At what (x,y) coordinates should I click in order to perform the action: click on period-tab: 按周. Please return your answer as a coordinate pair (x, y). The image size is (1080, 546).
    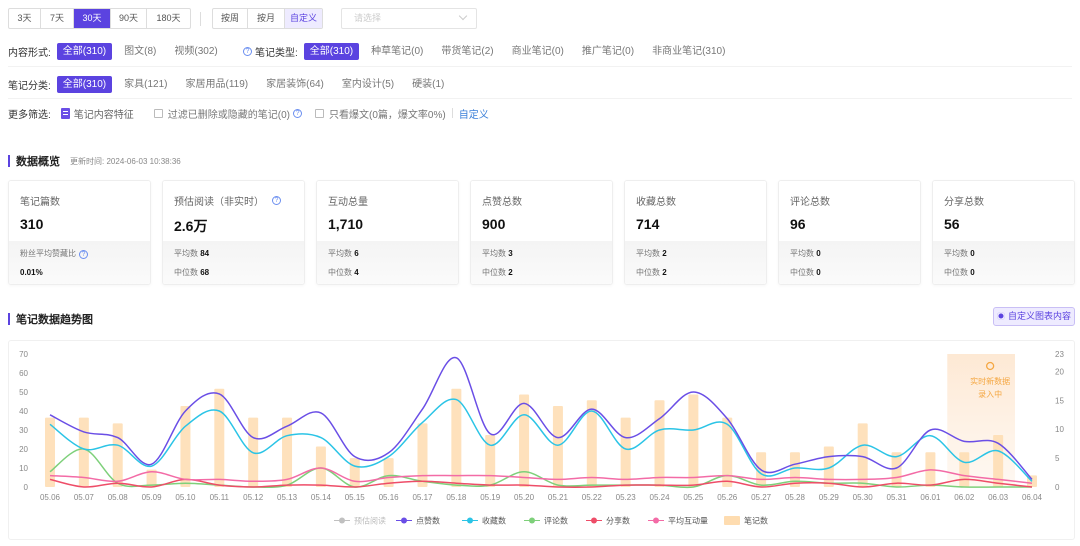
    Looking at the image, I should click on (230, 18).